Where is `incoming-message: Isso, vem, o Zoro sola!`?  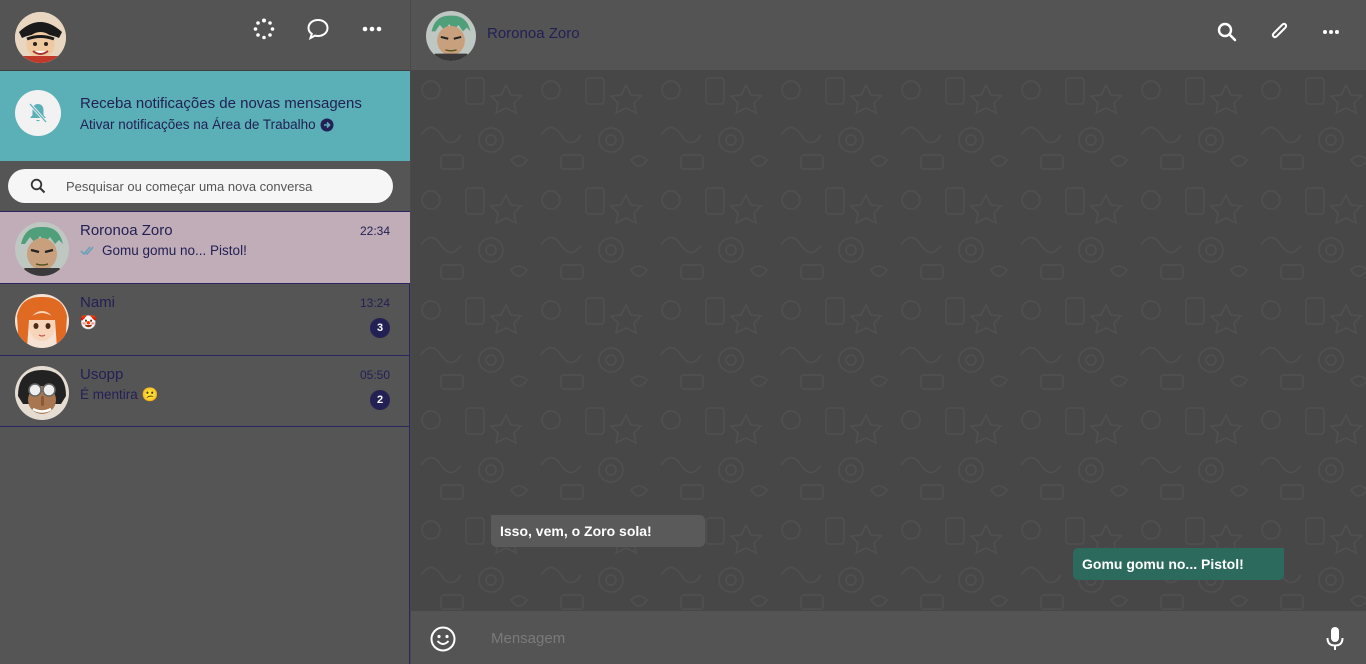
incoming-message: Isso, vem, o Zoro sola! is located at coordinates (598, 531).